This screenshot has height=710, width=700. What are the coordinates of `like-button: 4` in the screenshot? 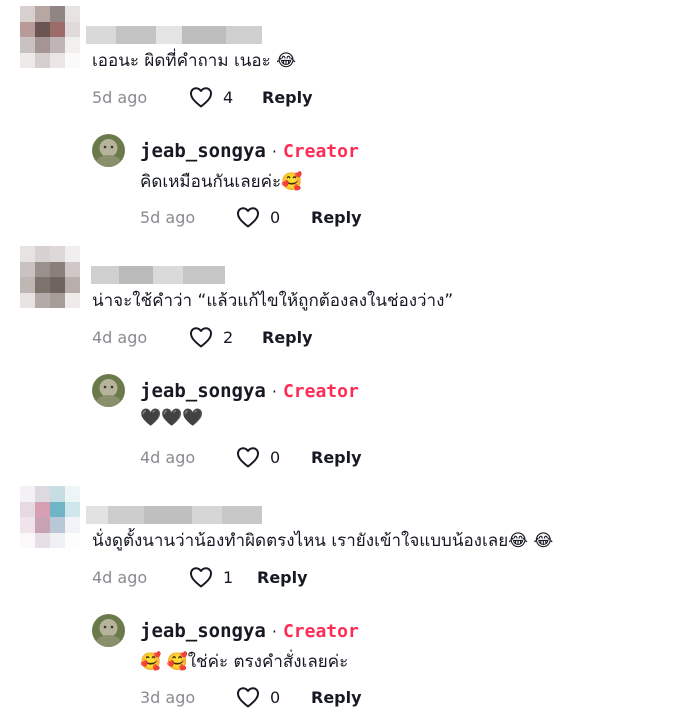 It's located at (211, 97).